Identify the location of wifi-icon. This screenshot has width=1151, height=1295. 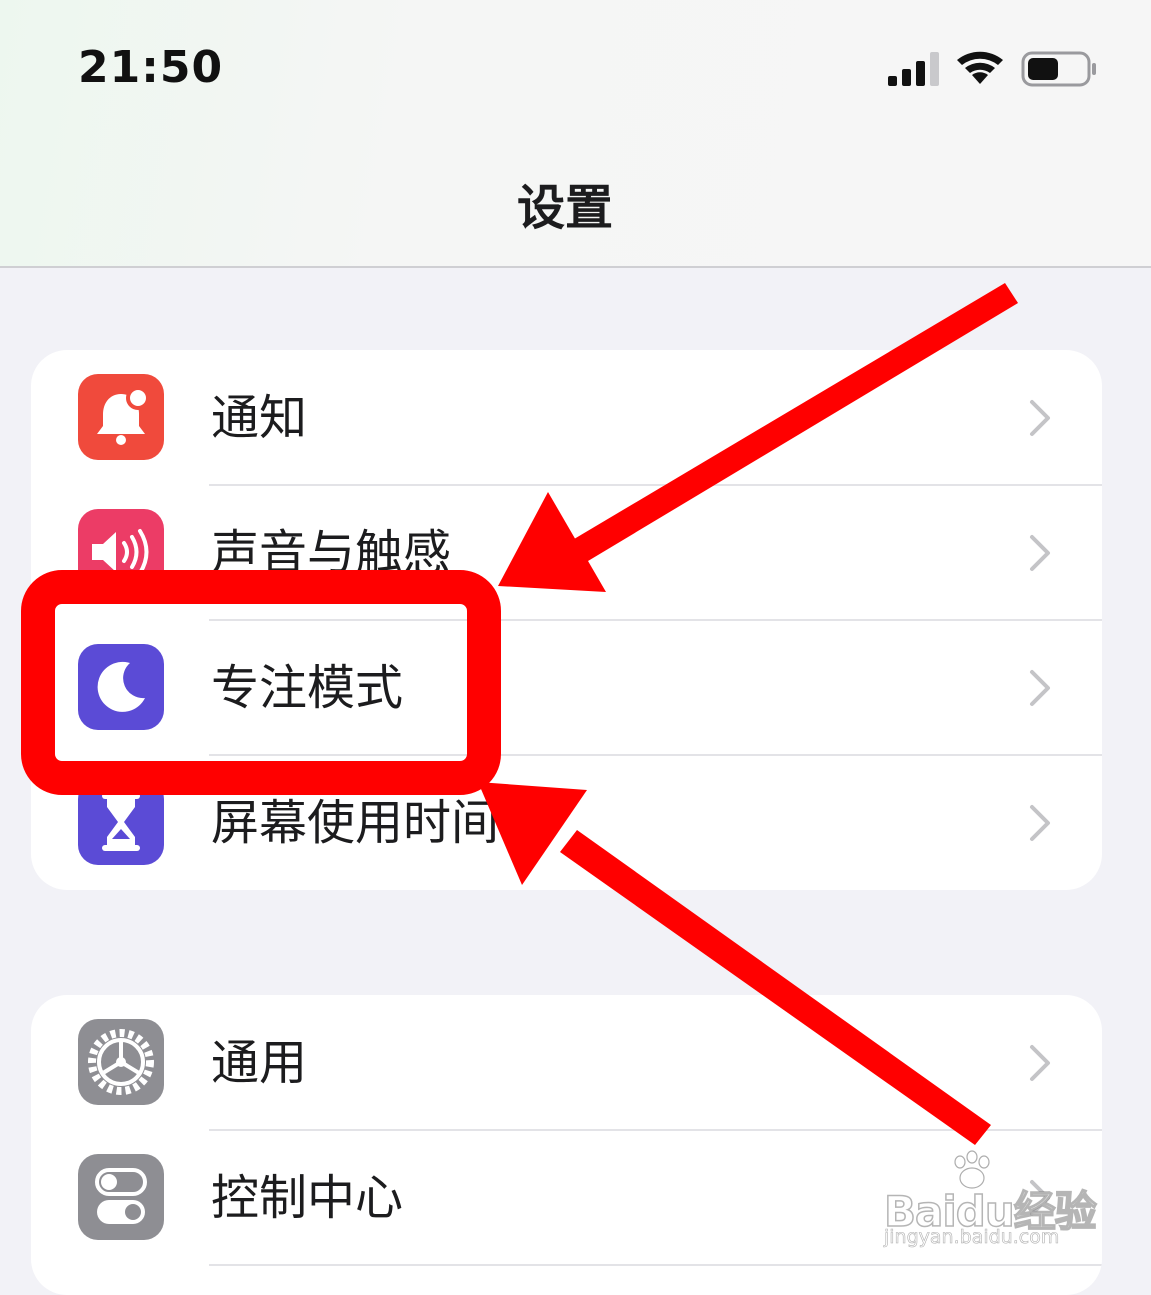
(980, 67).